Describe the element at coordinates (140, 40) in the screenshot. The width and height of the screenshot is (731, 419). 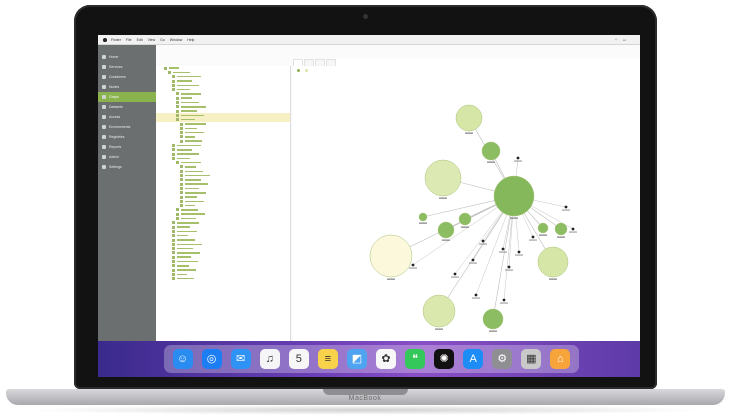
I see `menu-item-edit: Edit` at that location.